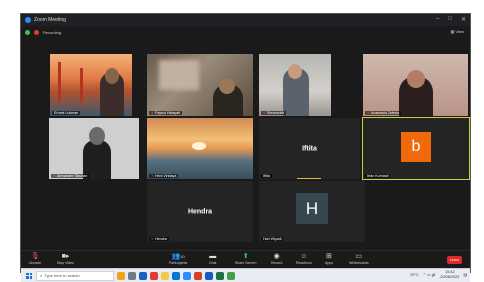  I want to click on file-explorer-icon, so click(165, 275).